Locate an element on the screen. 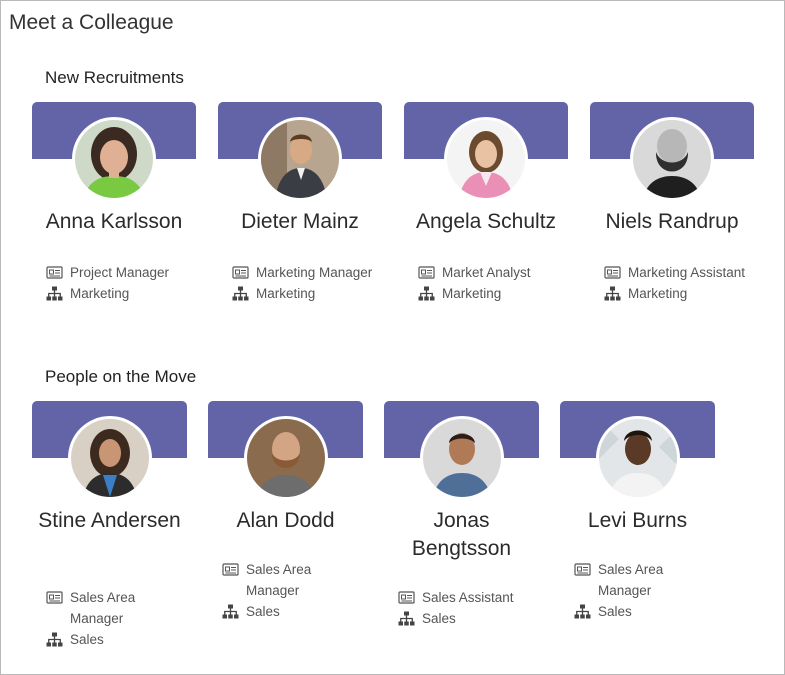  person-meta: Market Analyst Marketing is located at coordinates (491, 283).